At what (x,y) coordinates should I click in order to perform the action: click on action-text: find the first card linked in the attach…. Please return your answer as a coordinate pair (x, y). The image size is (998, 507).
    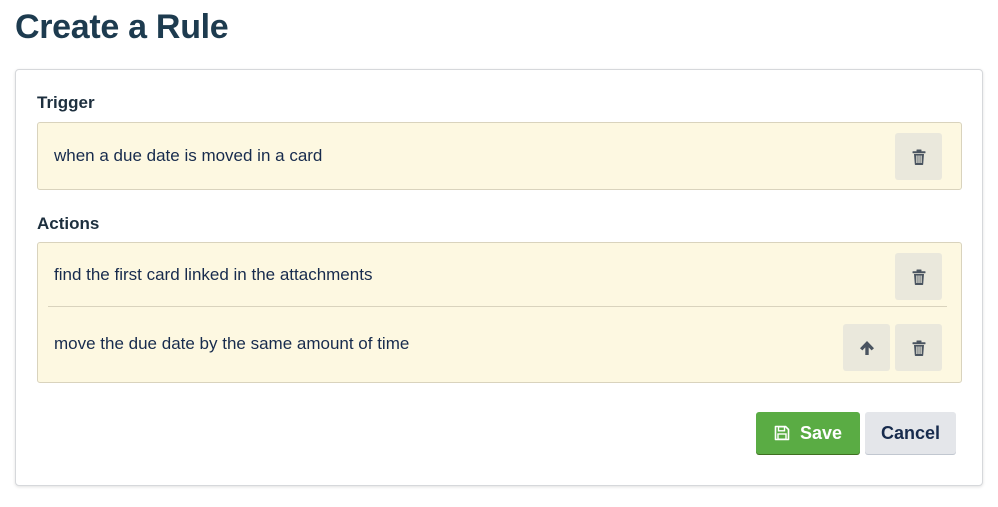
    Looking at the image, I should click on (213, 274).